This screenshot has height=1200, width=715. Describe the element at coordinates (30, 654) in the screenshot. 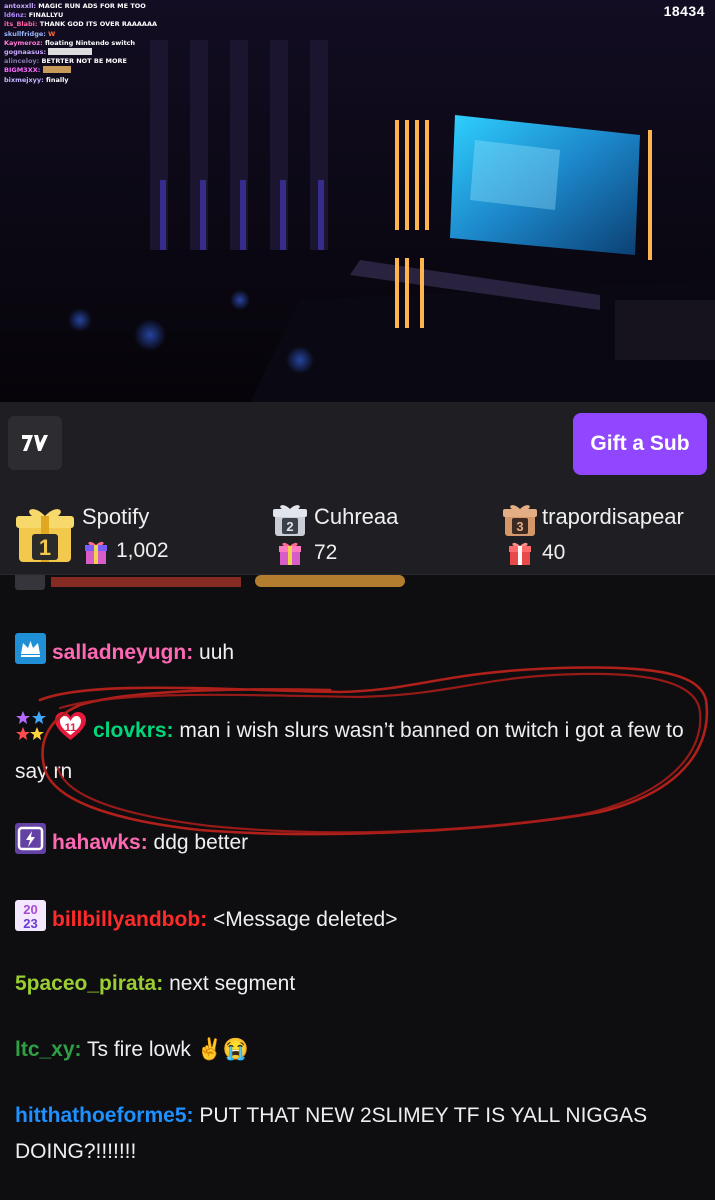

I see `prime-crown-icon` at that location.